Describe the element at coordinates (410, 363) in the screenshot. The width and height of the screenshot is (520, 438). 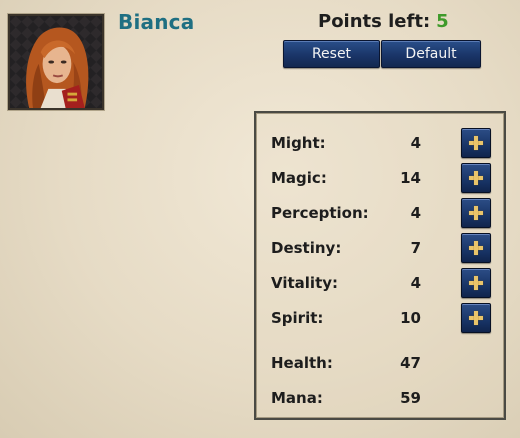
I see `derived-value: 47` at that location.